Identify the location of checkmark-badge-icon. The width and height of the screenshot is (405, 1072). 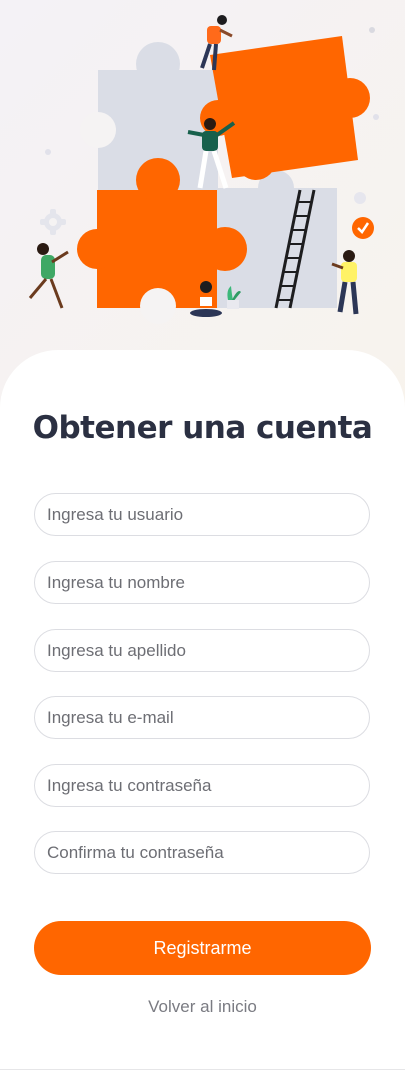
(363, 228).